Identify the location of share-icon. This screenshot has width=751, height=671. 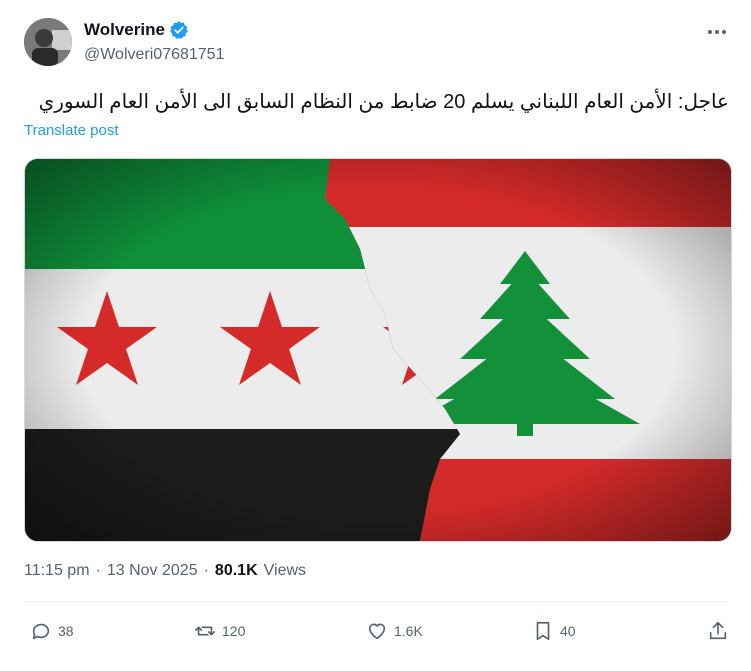
(718, 630).